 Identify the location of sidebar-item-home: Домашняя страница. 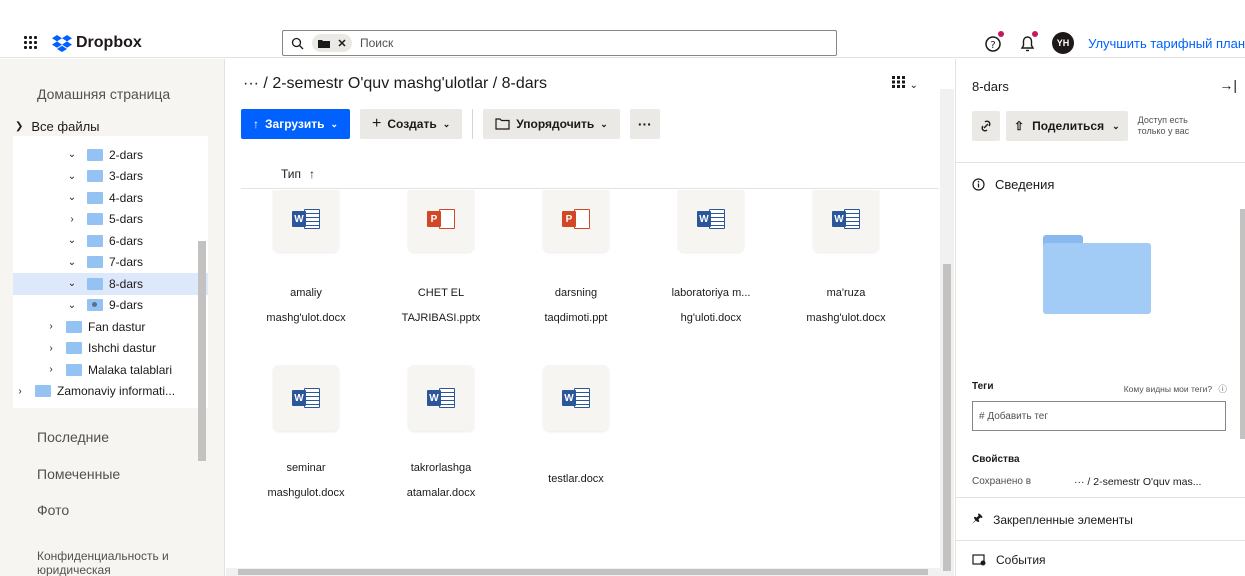
(103, 94).